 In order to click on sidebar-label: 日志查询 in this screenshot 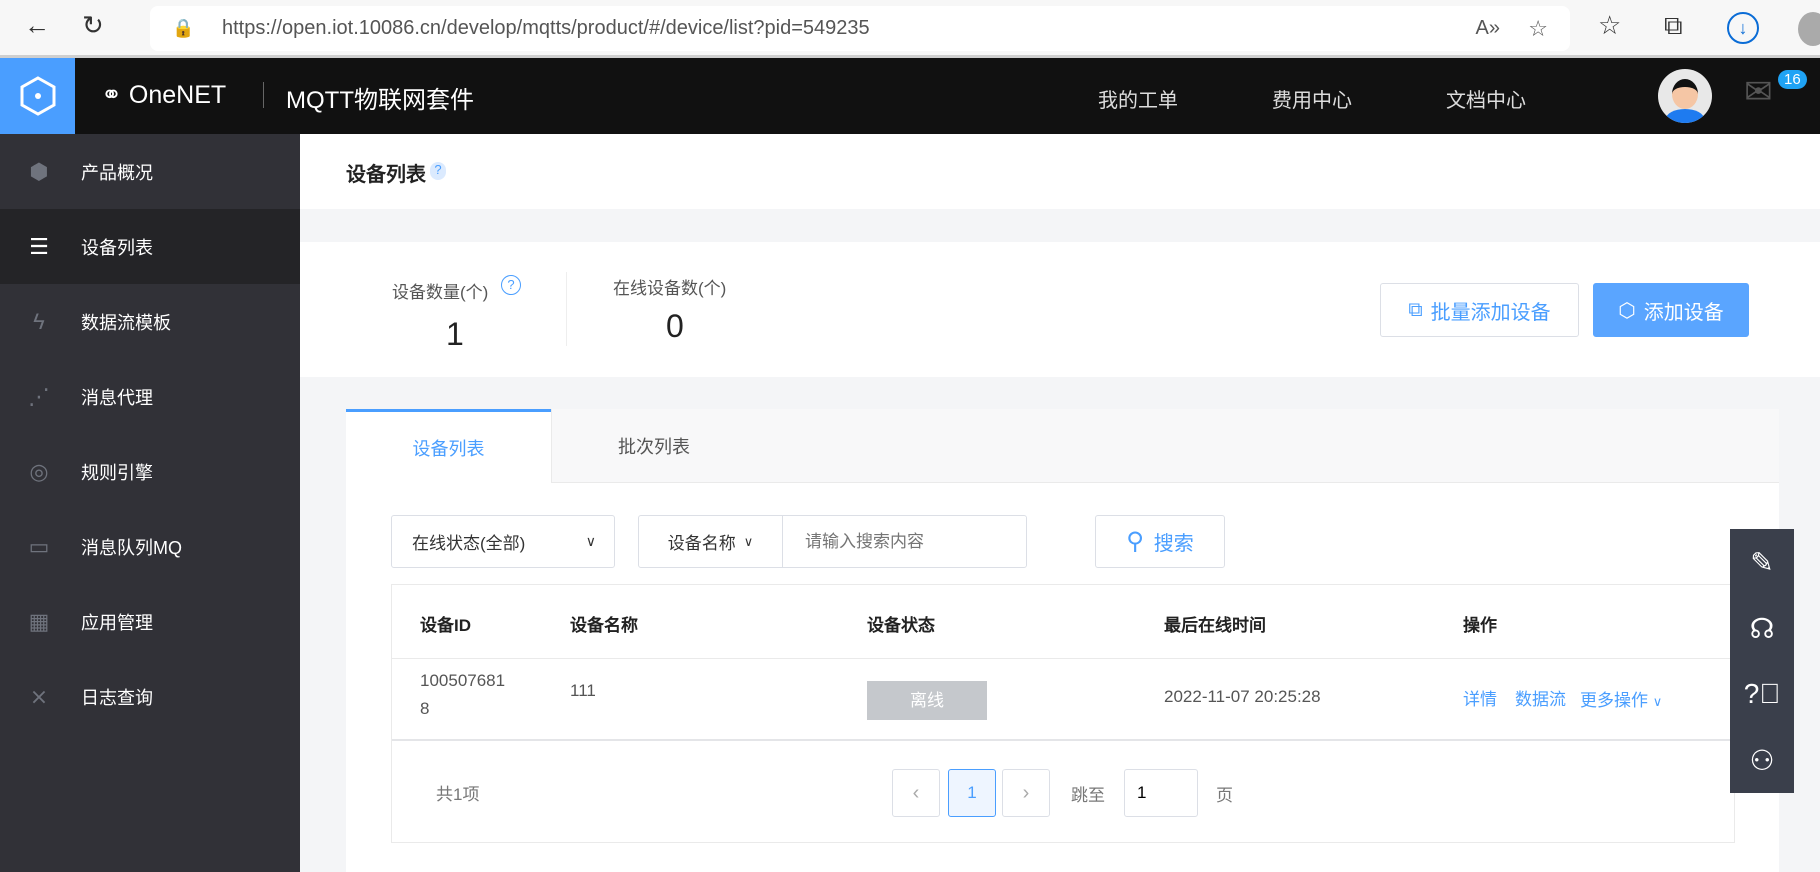, I will do `click(117, 697)`.